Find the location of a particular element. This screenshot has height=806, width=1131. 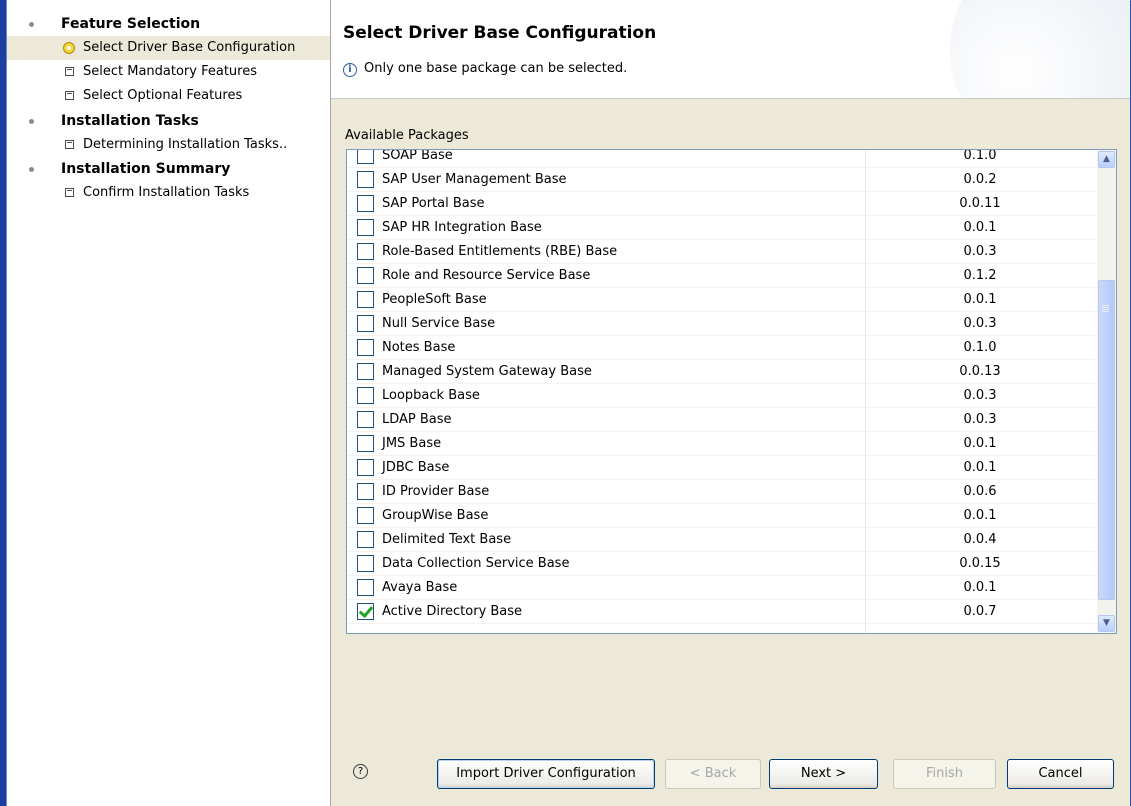

package-version: 0.0.7 is located at coordinates (980, 611).